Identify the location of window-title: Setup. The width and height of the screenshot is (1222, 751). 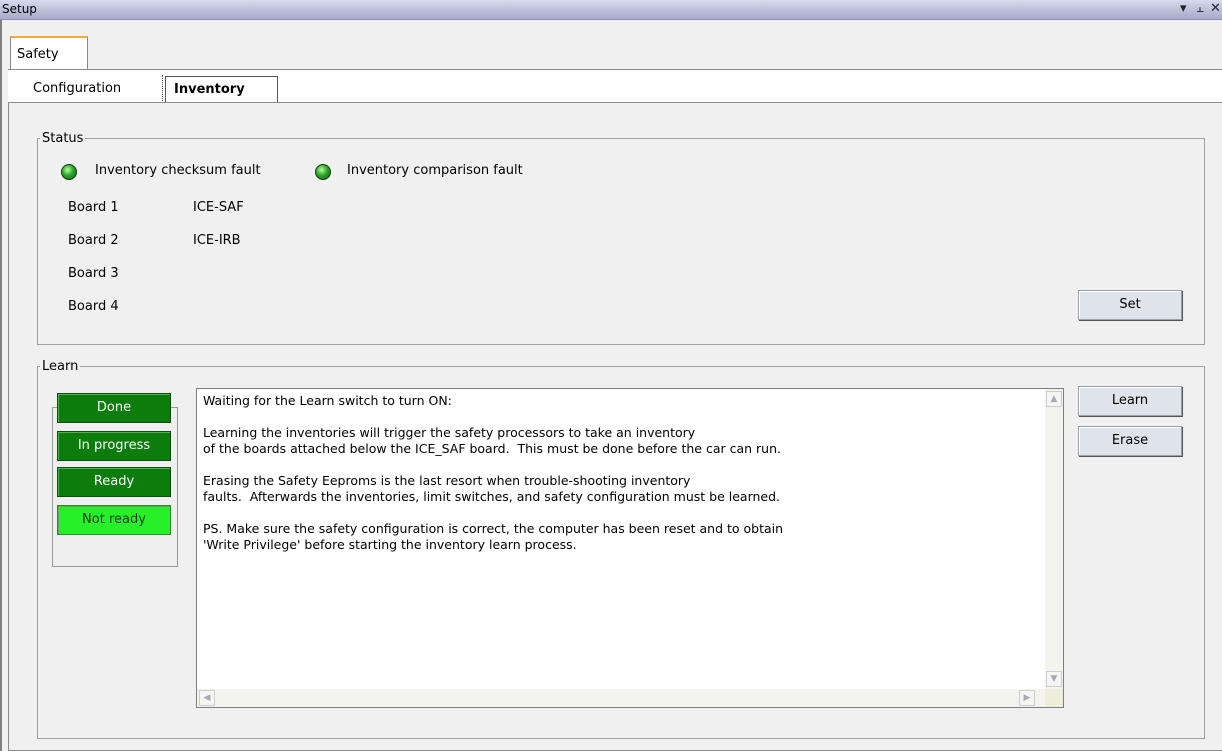
(19, 9).